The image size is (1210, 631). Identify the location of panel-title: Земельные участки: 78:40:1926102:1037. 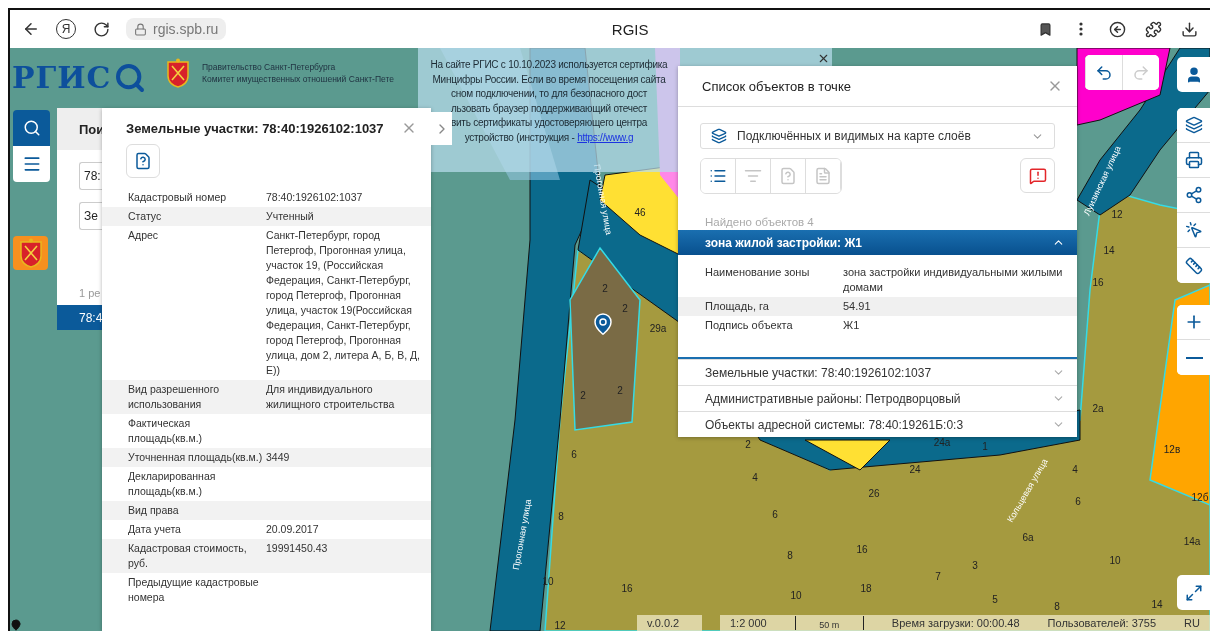
(255, 128).